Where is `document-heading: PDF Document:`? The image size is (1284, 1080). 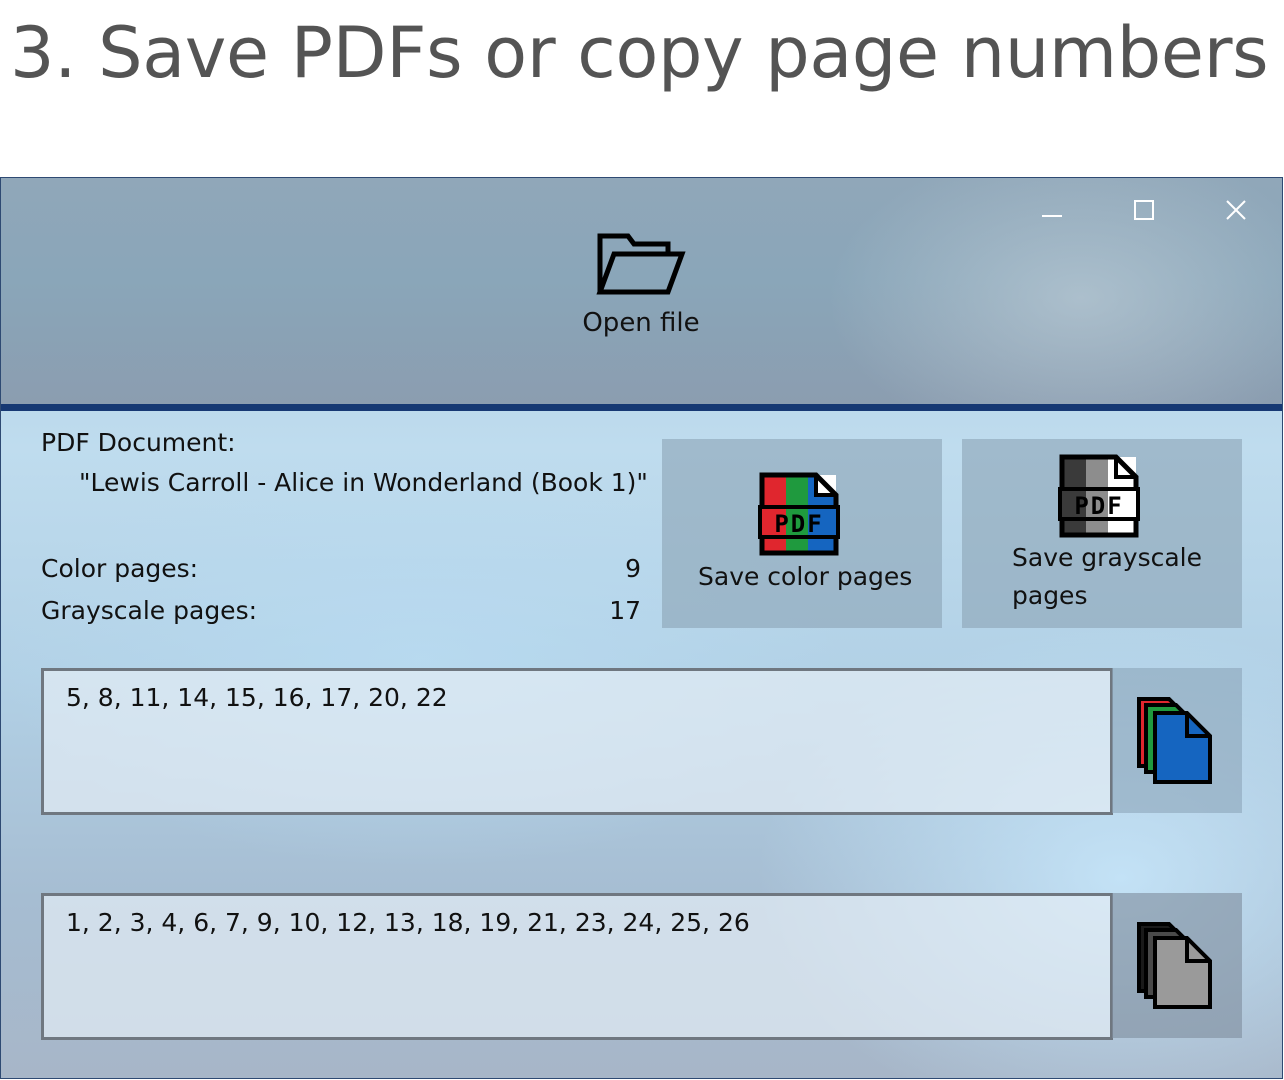 document-heading: PDF Document: is located at coordinates (138, 442).